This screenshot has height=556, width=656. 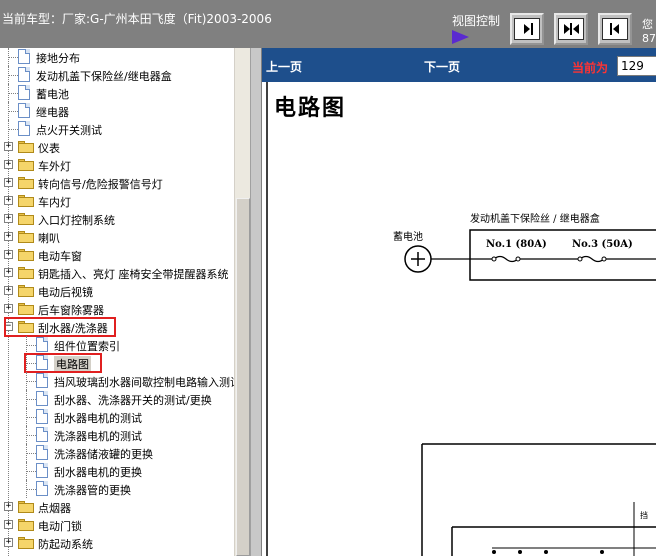 What do you see at coordinates (118, 93) in the screenshot?
I see `tree-doc-item: 蓄电池` at bounding box center [118, 93].